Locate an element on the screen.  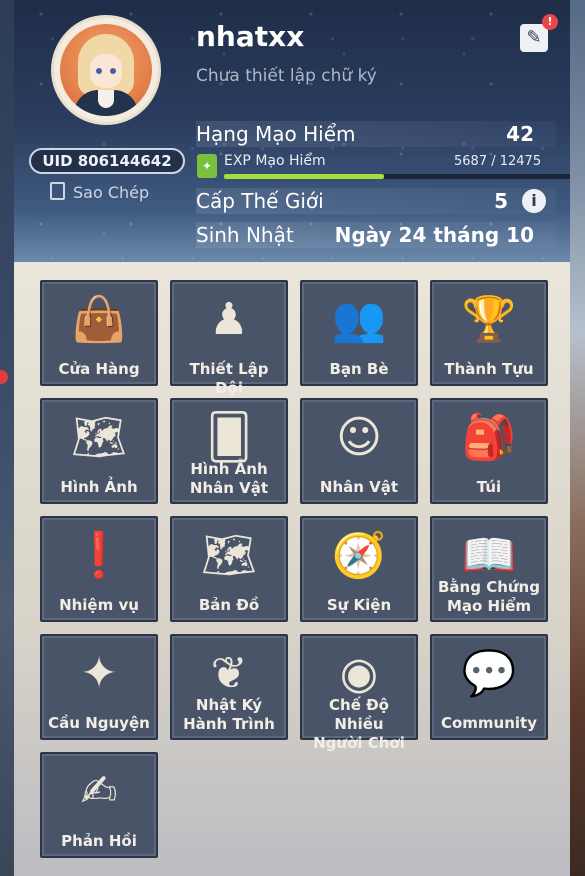
menu-tile-feedback: ✍ Phản Hồi is located at coordinates (99, 805).